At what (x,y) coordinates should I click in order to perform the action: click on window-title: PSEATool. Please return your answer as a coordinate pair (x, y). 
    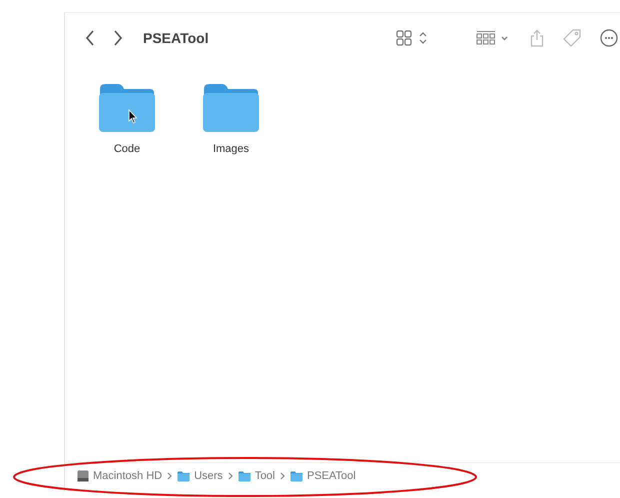
    Looking at the image, I should click on (176, 38).